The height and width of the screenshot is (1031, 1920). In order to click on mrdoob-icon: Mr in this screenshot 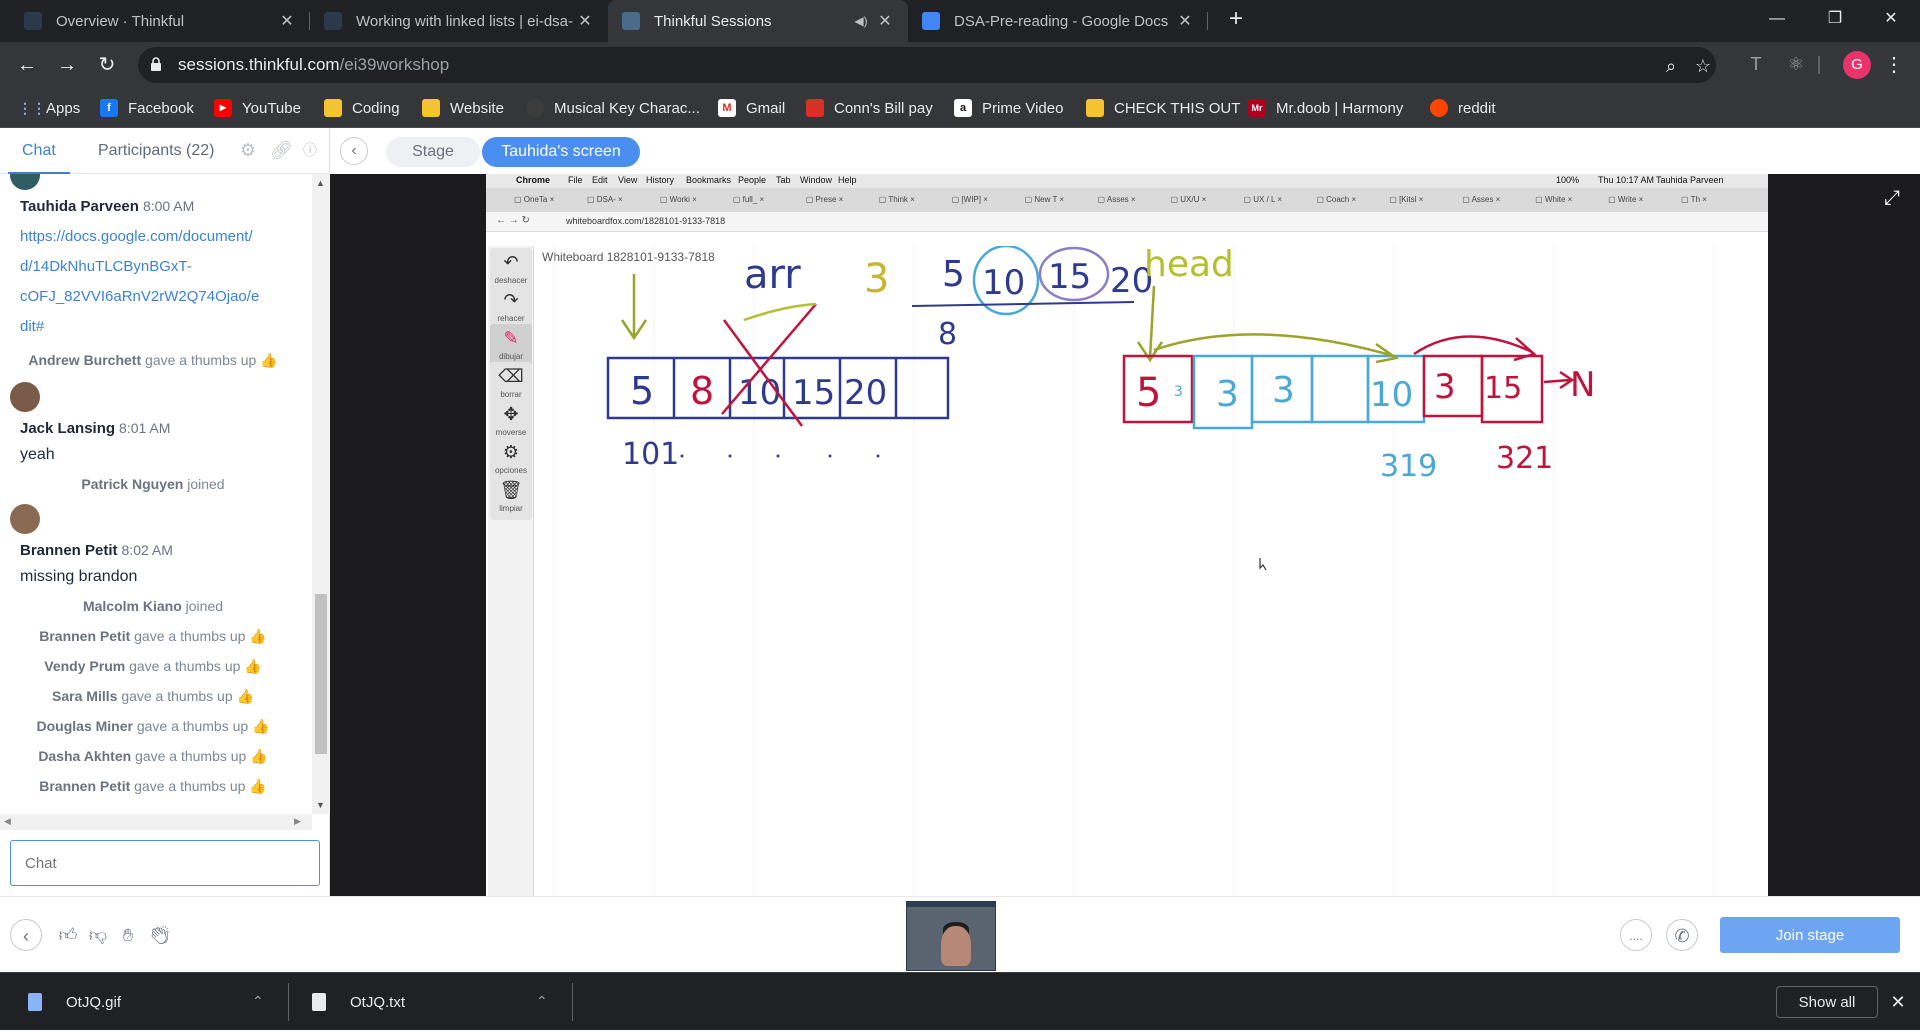, I will do `click(1257, 108)`.